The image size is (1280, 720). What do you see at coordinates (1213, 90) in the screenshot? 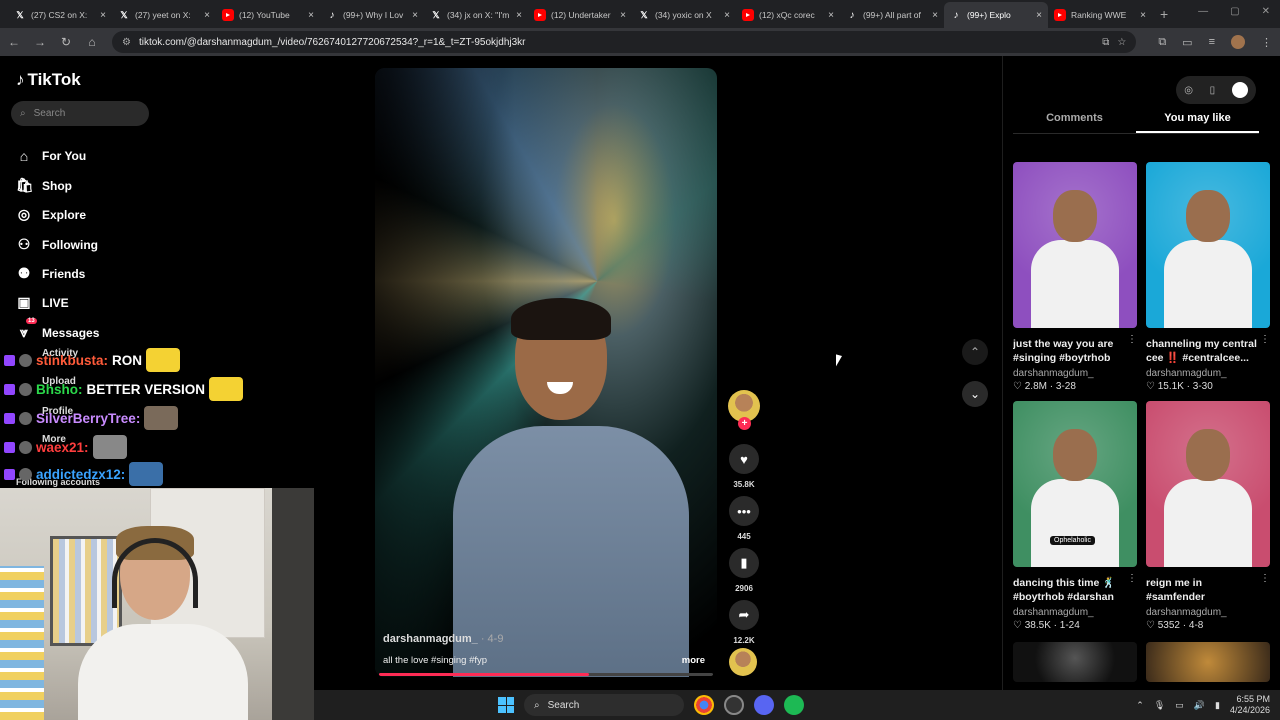
I see `phone-icon: ▯` at bounding box center [1213, 90].